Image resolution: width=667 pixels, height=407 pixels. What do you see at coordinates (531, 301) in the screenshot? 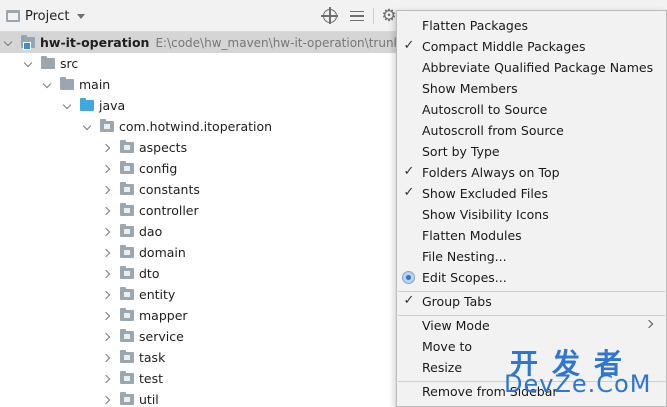
I see `menu-item-group-tabs: ✓ Group Tabs` at bounding box center [531, 301].